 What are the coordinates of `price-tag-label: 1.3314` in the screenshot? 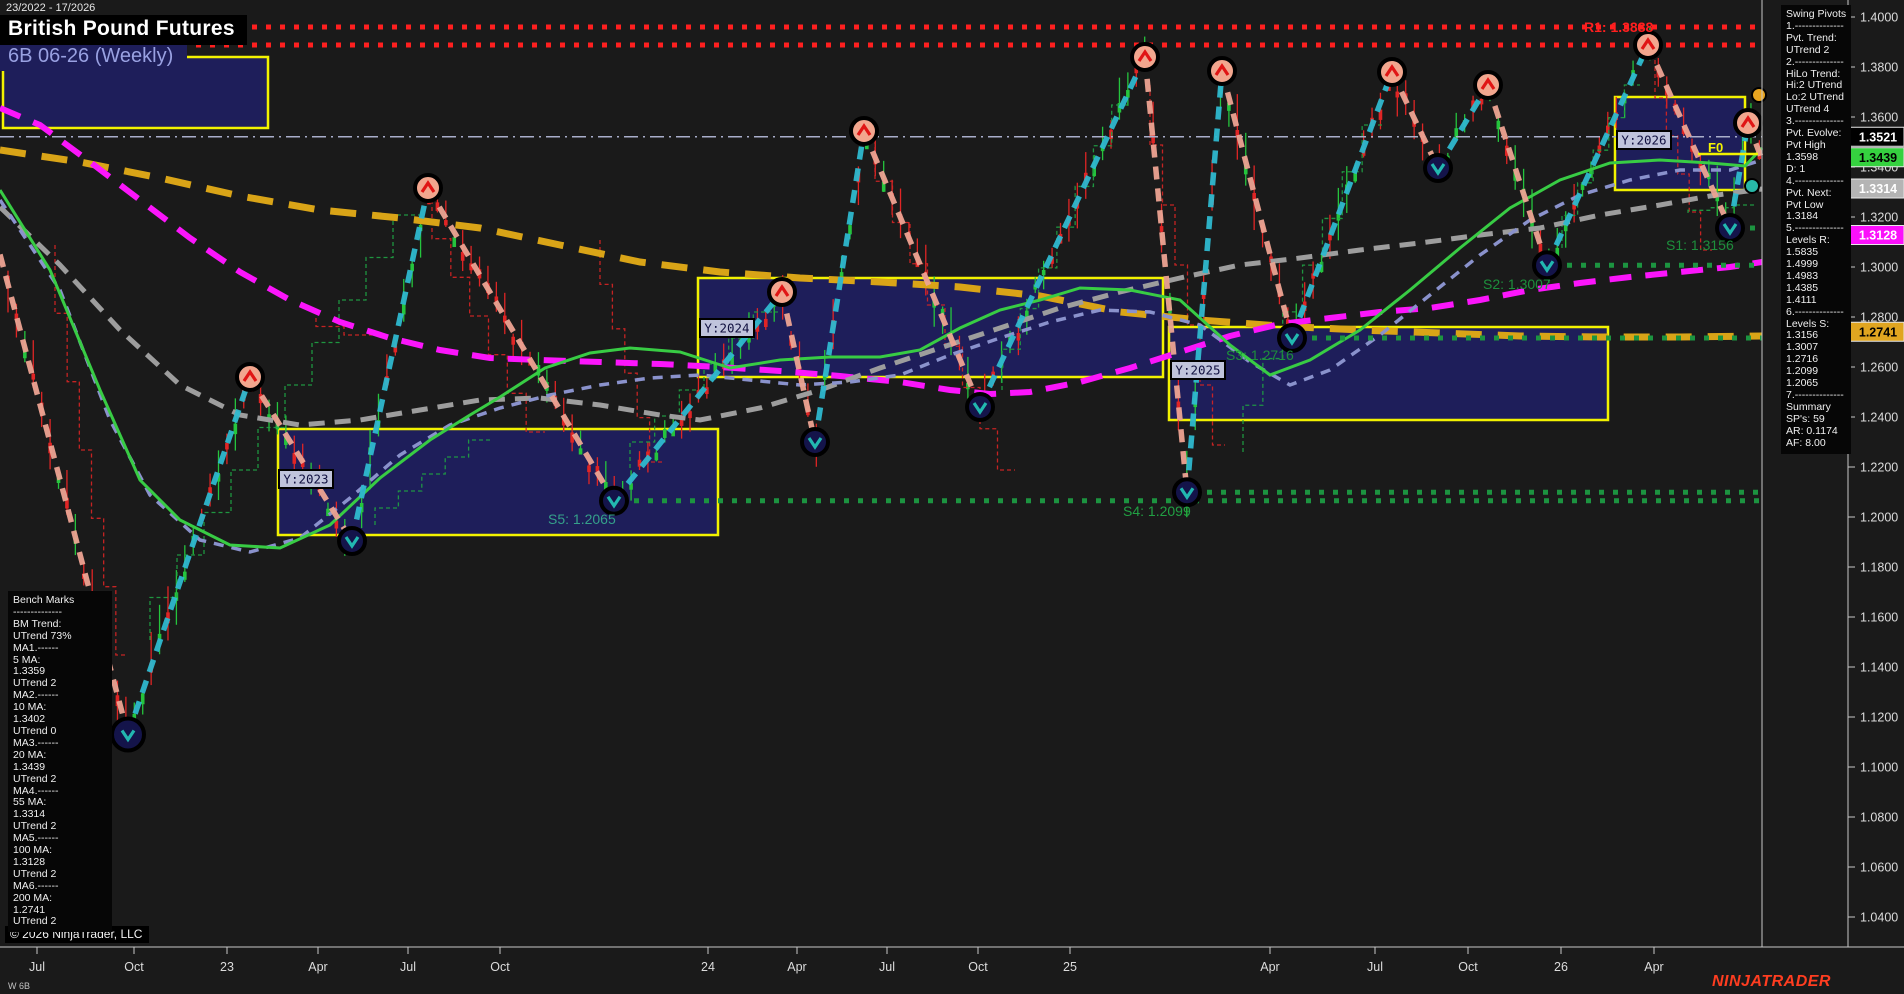 It's located at (1878, 189).